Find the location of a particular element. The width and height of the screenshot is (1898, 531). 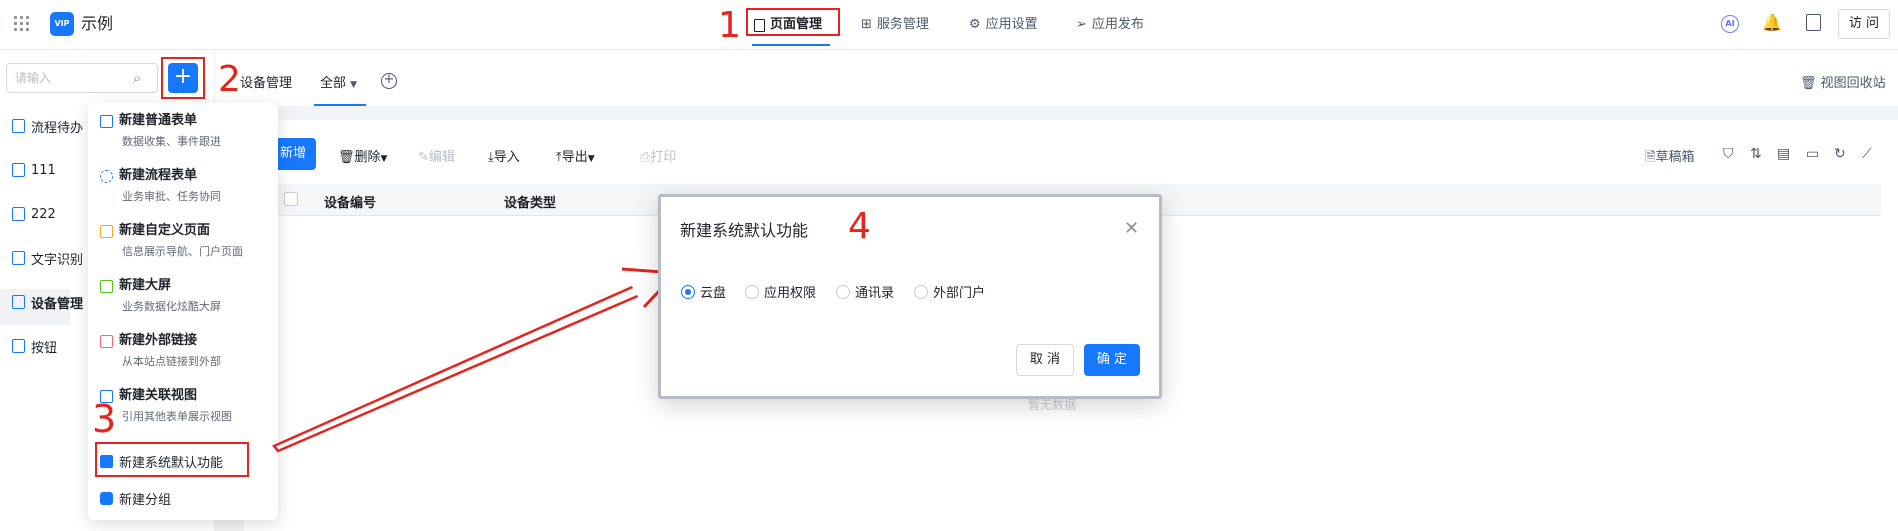

drafts-button: 🗎草稿箱 is located at coordinates (1669, 158).